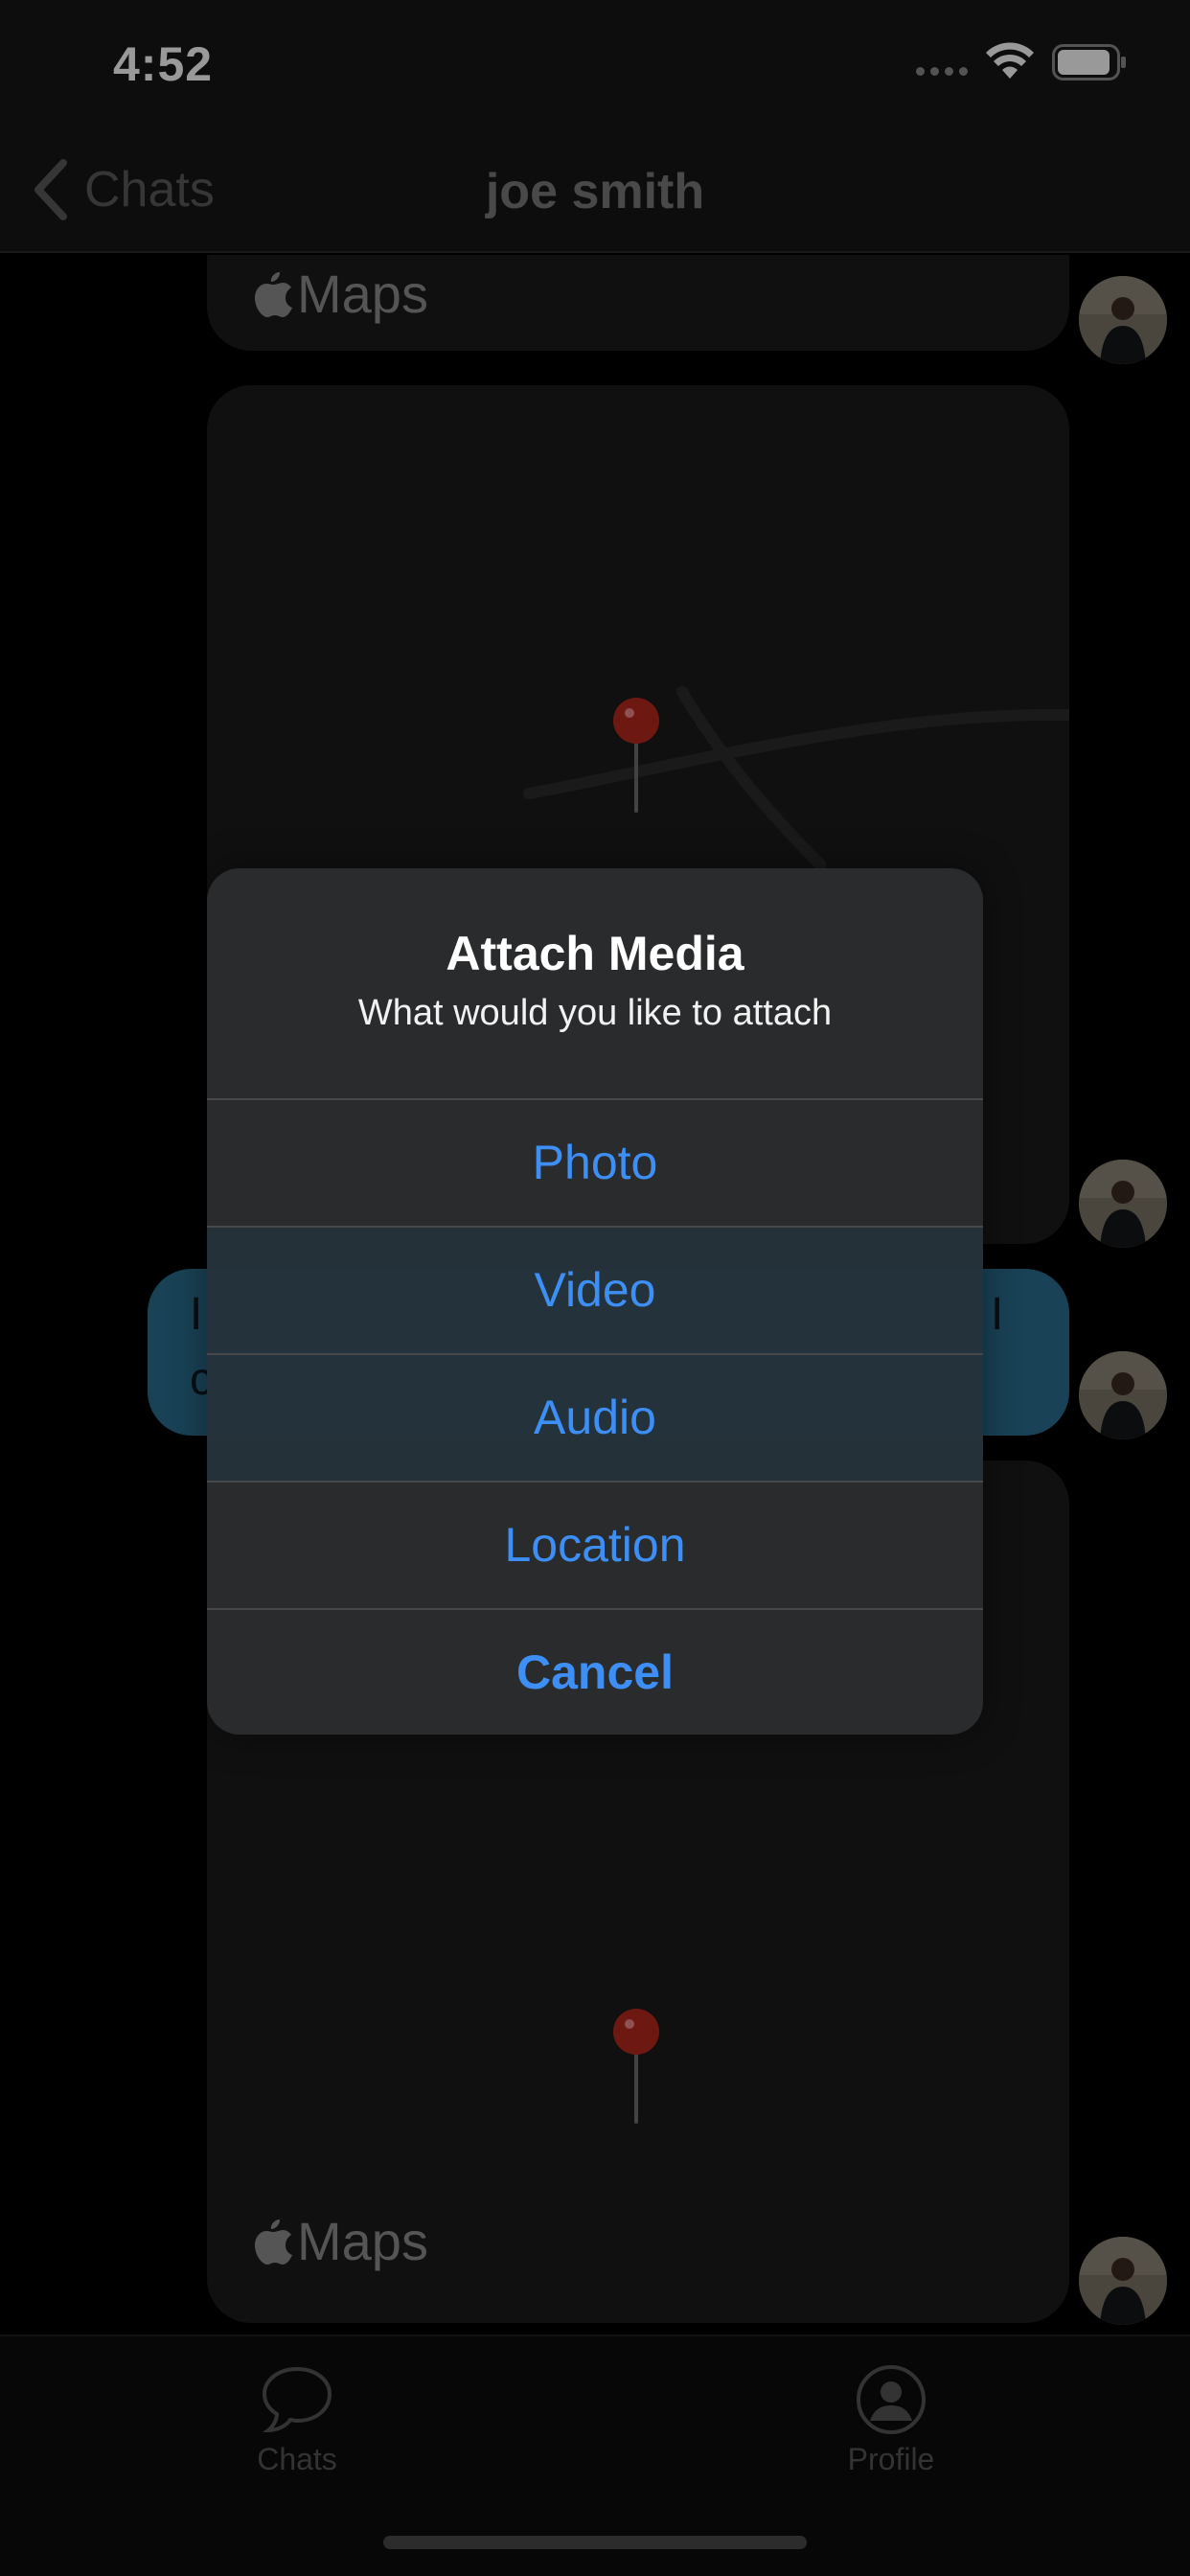  What do you see at coordinates (595, 1544) in the screenshot?
I see `location-button: Location` at bounding box center [595, 1544].